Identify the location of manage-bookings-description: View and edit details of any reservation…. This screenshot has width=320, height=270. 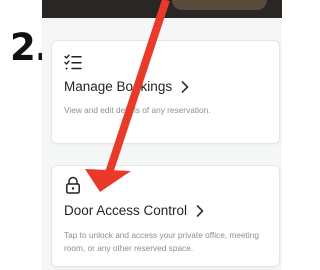
(137, 110).